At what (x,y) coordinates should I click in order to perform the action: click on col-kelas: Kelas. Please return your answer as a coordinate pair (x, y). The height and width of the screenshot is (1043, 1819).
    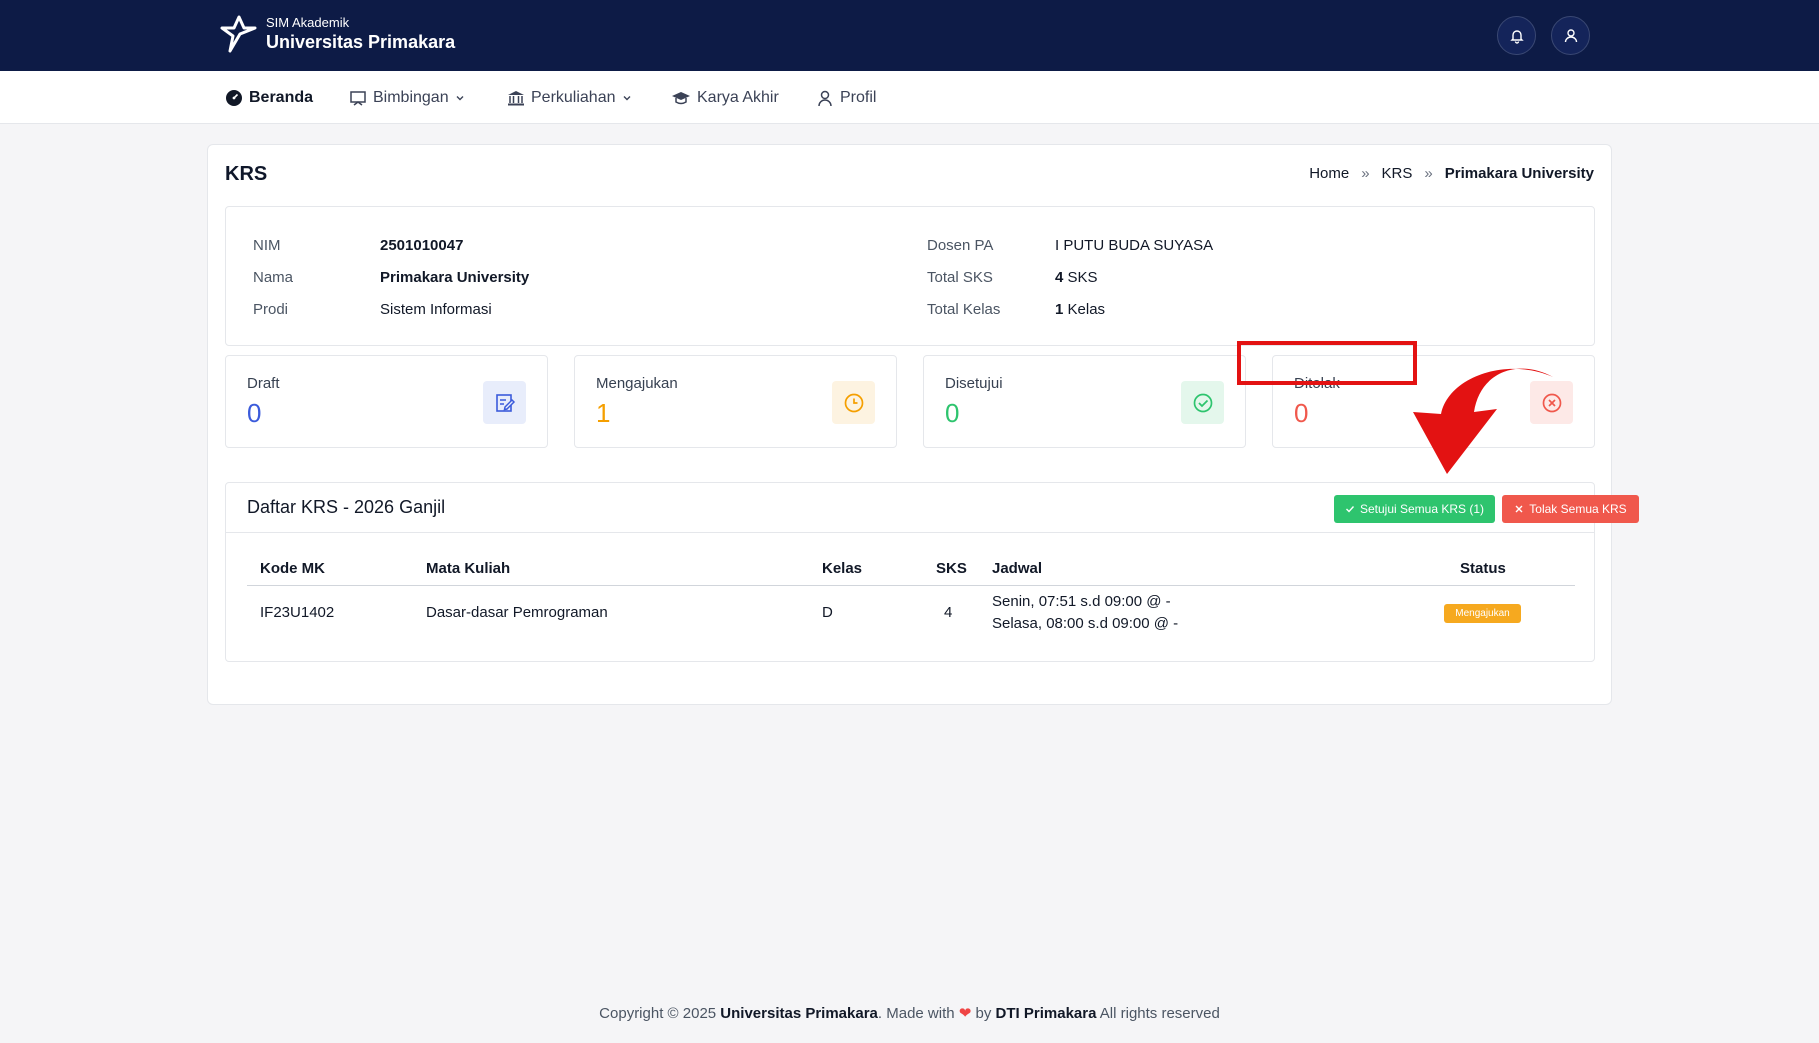
    Looking at the image, I should click on (842, 568).